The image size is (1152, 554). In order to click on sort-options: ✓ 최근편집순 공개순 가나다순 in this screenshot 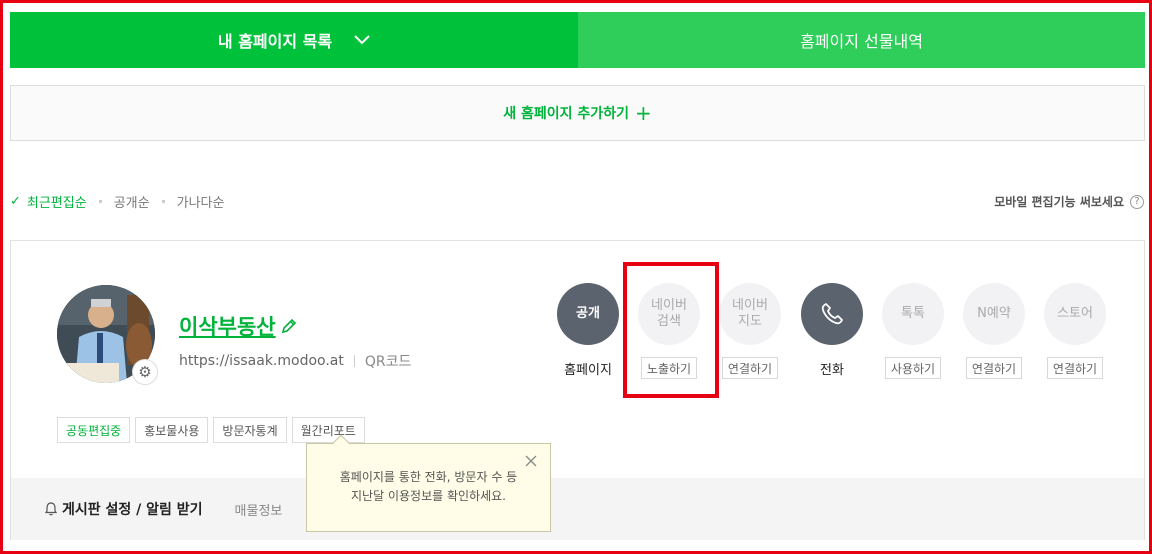, I will do `click(117, 201)`.